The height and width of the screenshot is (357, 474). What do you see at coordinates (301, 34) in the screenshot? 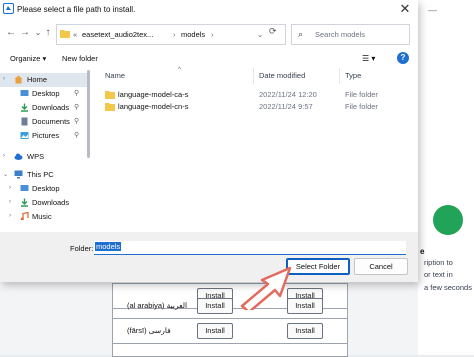
I see `search-icon: ⌕` at bounding box center [301, 34].